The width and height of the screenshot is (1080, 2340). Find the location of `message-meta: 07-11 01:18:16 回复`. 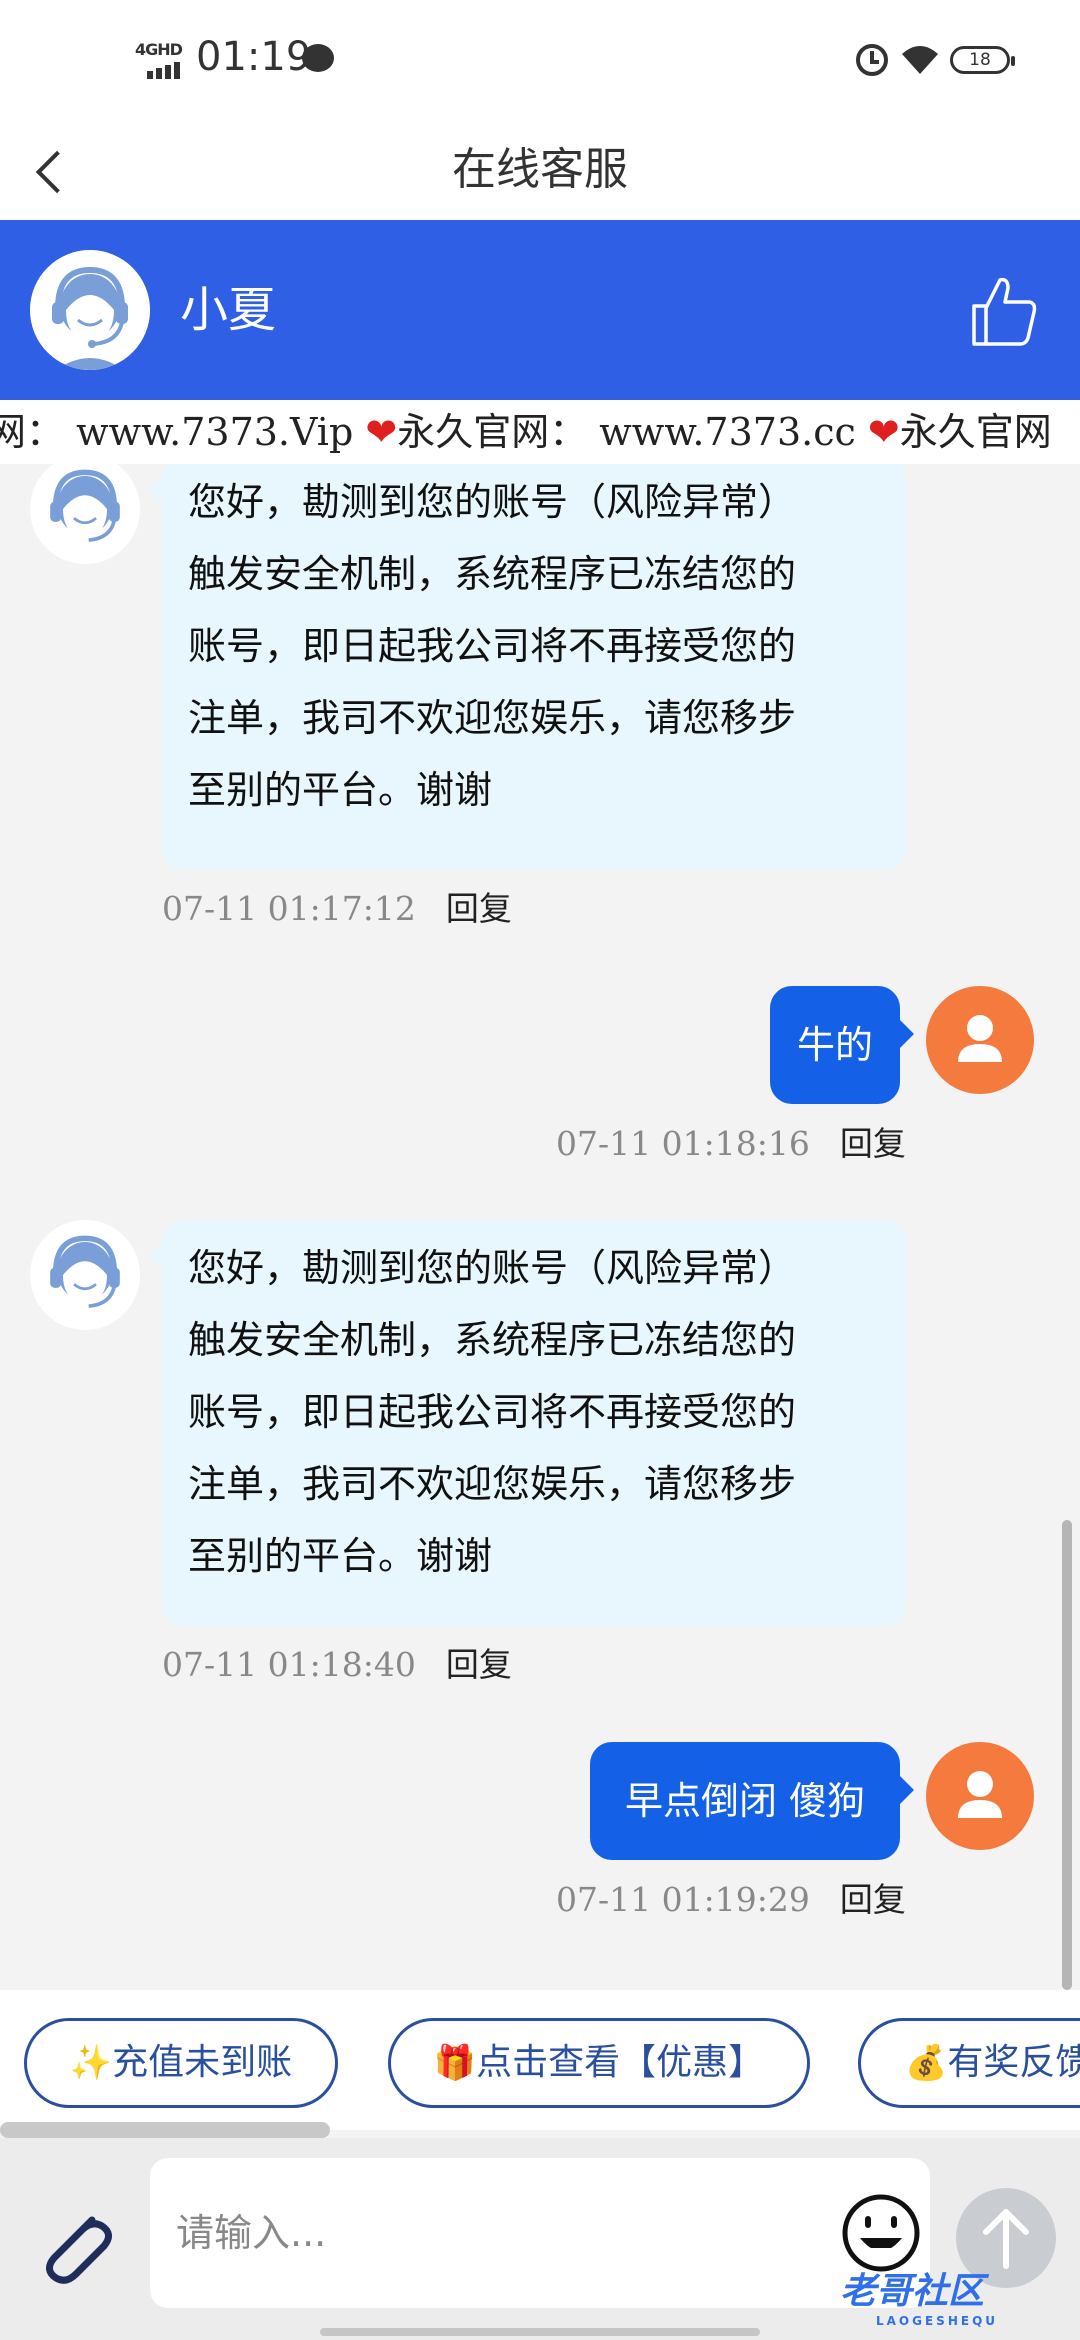

message-meta: 07-11 01:18:16 回复 is located at coordinates (731, 1144).